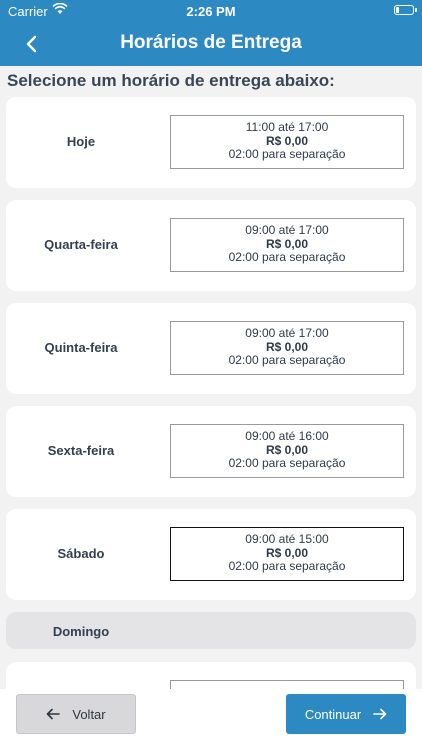 Image resolution: width=422 pixels, height=750 pixels. Describe the element at coordinates (211, 630) in the screenshot. I see `day-card-domingo-disabled: Domingo` at that location.